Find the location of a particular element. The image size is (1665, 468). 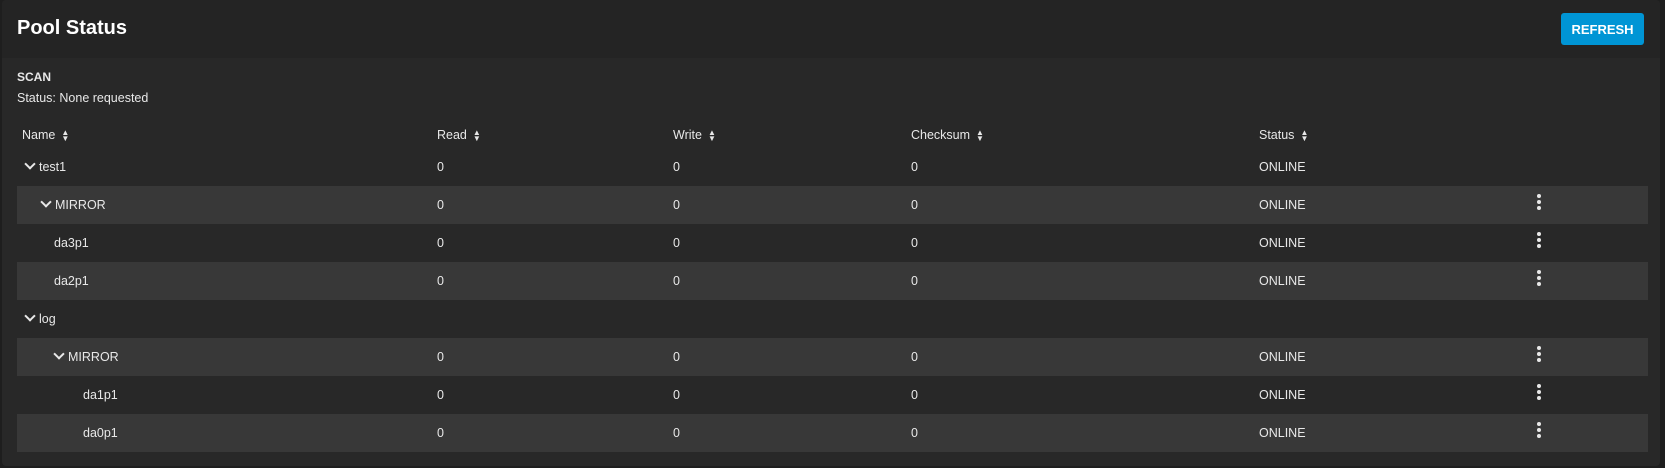

row-name: log is located at coordinates (40, 318).